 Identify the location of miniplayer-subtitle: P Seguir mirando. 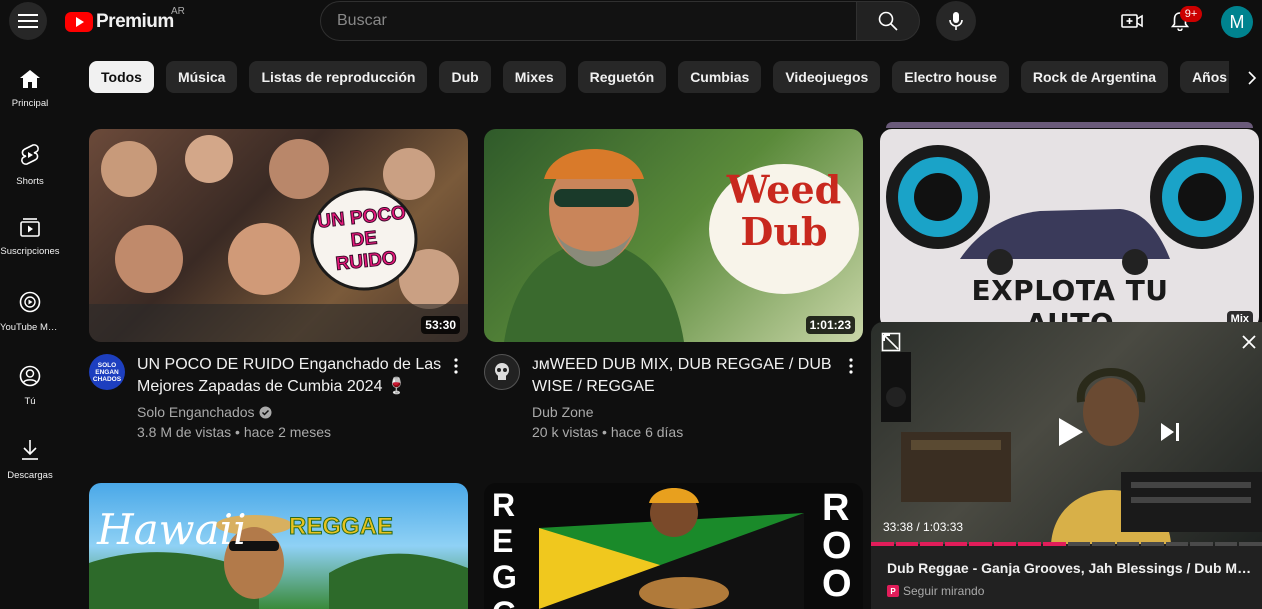
(935, 591).